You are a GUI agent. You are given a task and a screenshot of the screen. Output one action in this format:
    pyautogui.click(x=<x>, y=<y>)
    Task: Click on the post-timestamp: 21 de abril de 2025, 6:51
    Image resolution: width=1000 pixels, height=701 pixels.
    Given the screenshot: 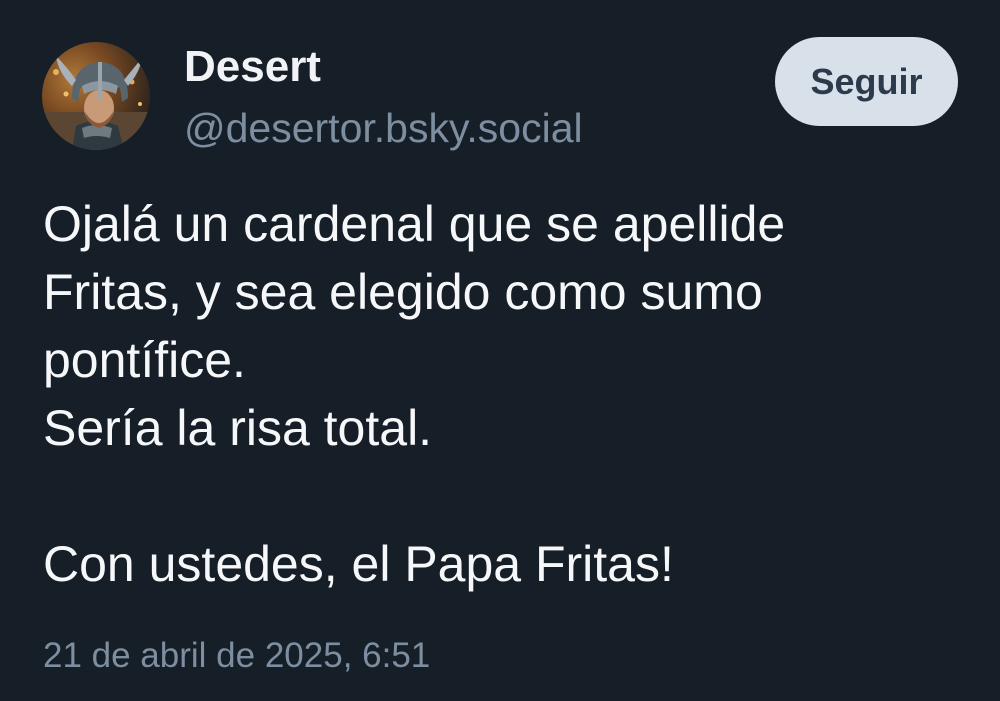 What is the action you would take?
    pyautogui.click(x=236, y=656)
    